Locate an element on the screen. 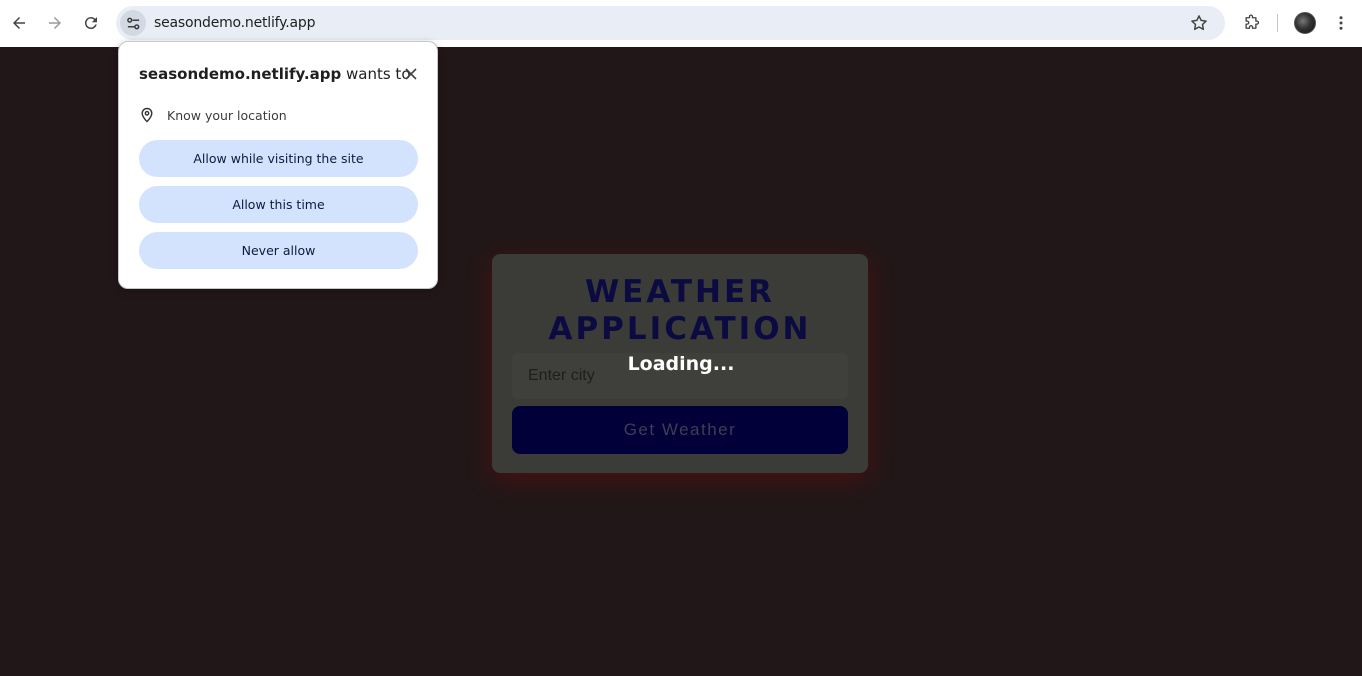  reload-icon is located at coordinates (90, 23).